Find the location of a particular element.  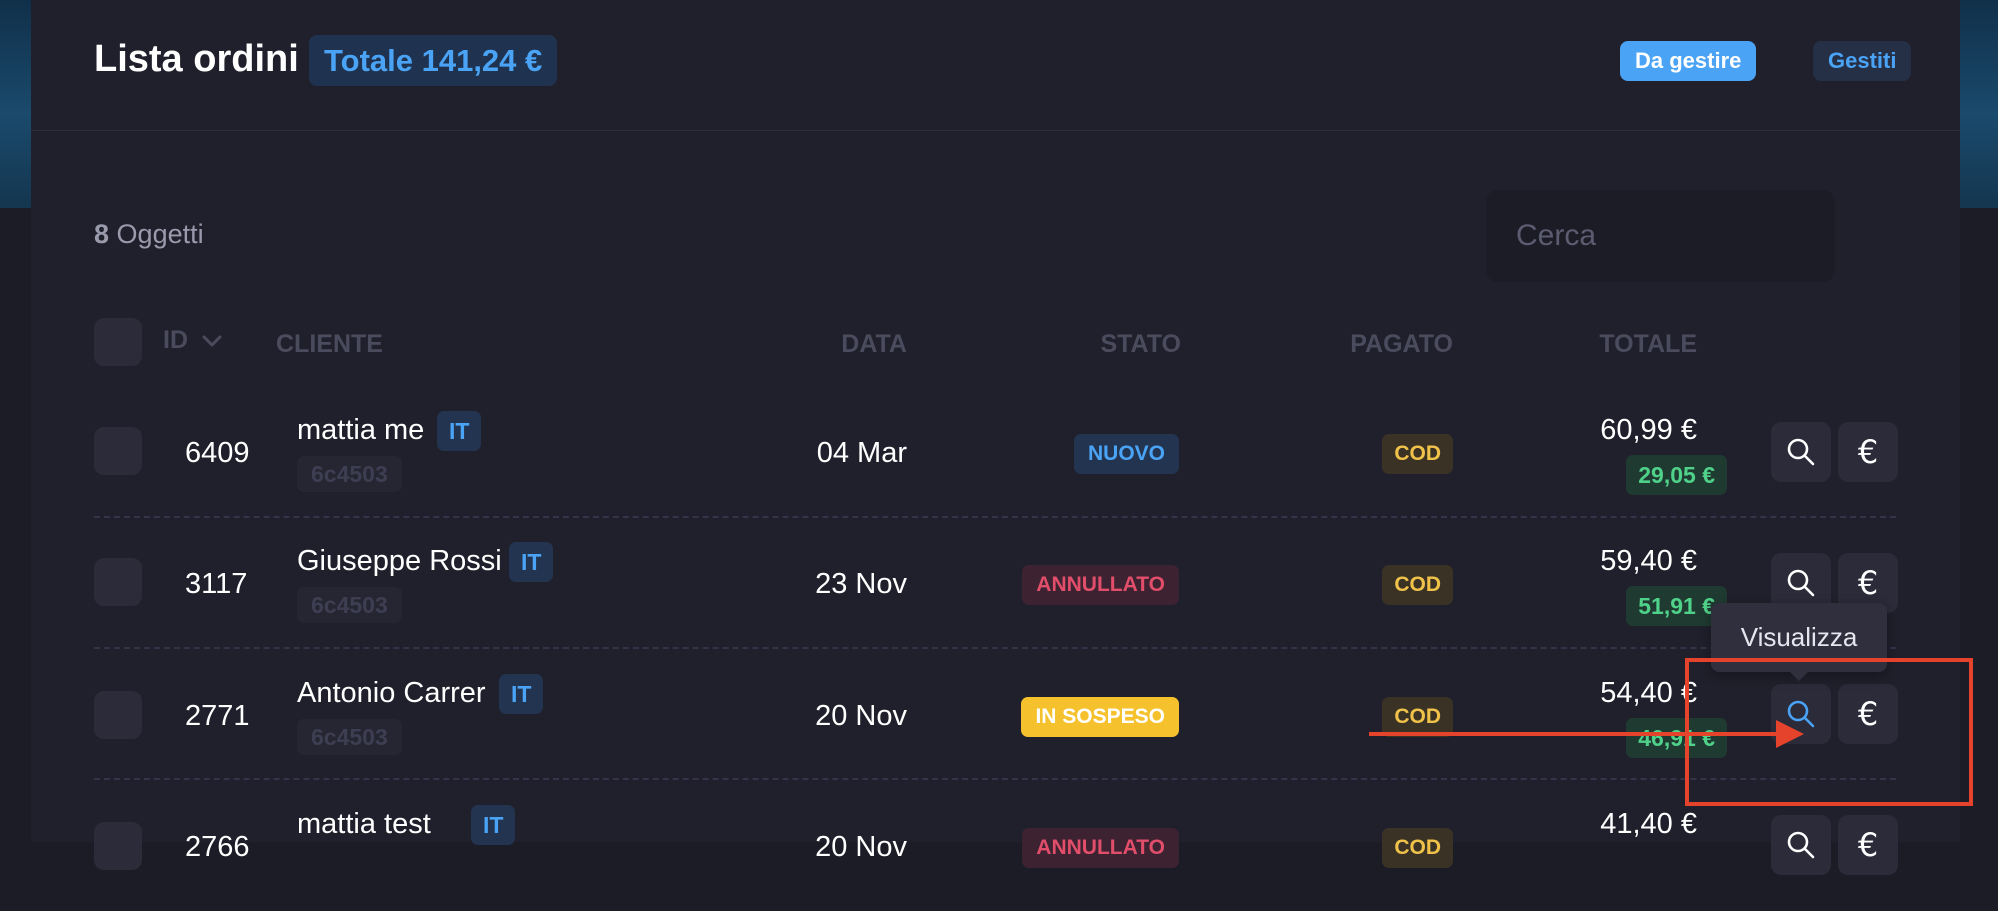

customer-name: Giuseppe Rossi is located at coordinates (399, 561).